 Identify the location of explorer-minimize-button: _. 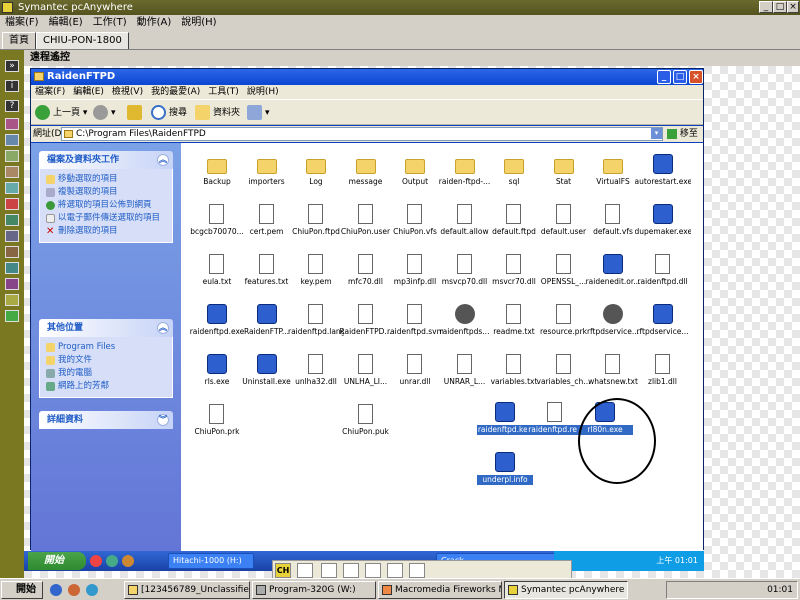
(664, 77).